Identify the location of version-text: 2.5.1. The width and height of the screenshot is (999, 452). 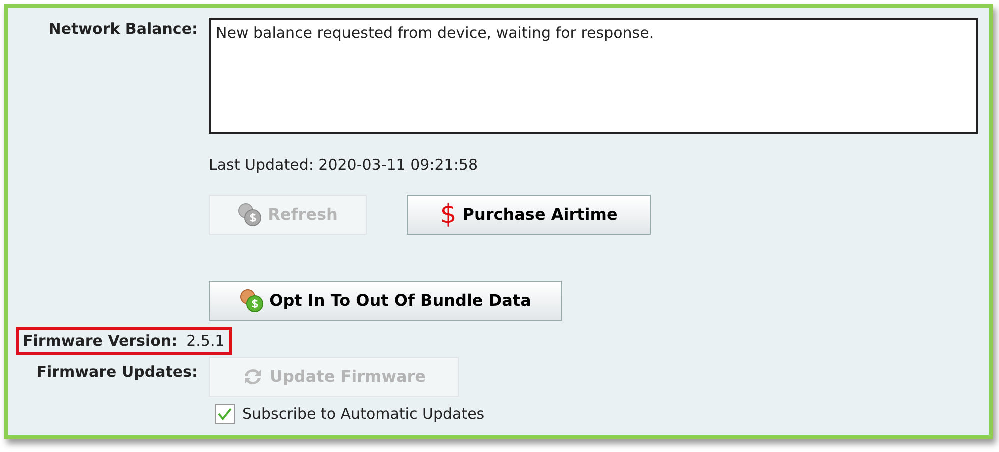
(205, 341).